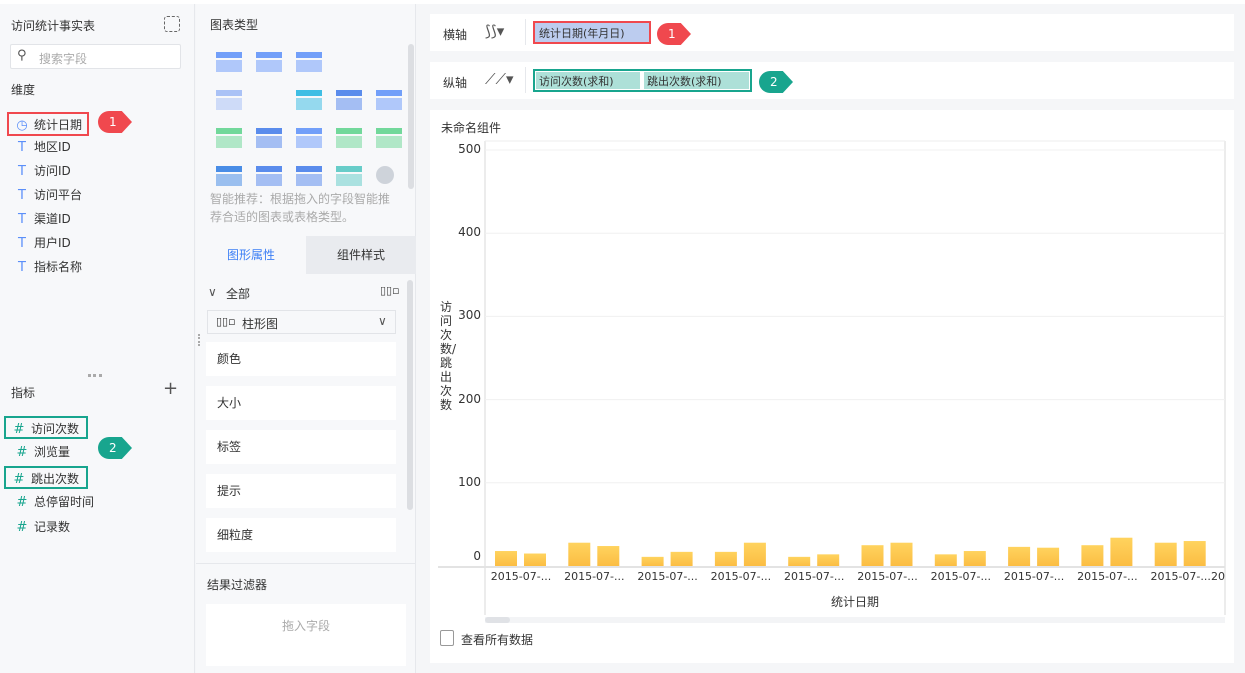  I want to click on field-label: 地区ID, so click(52, 147).